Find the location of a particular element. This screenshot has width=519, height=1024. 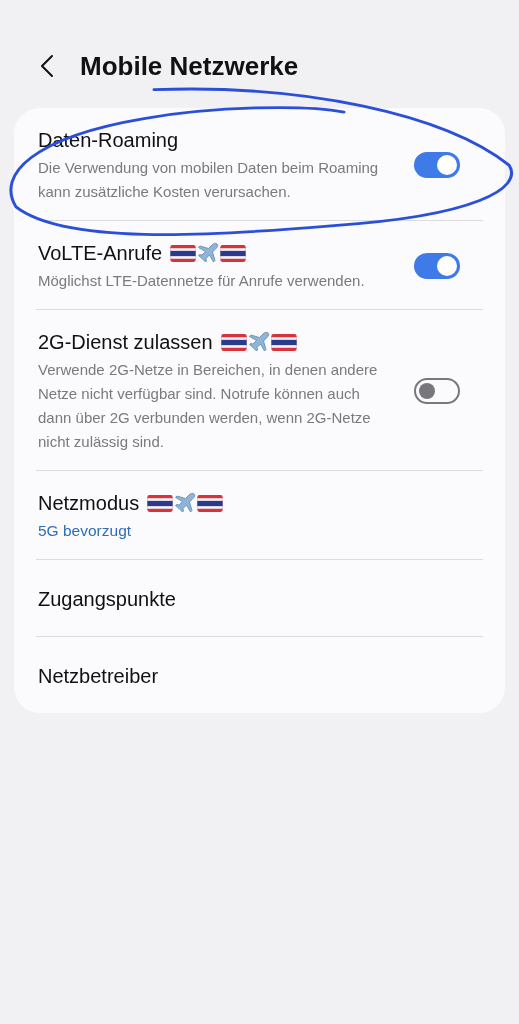

settings-item: VoLTE-Anrufe Möglichst LTE-Datennetze für Anrufe verwenden. is located at coordinates (259, 265).